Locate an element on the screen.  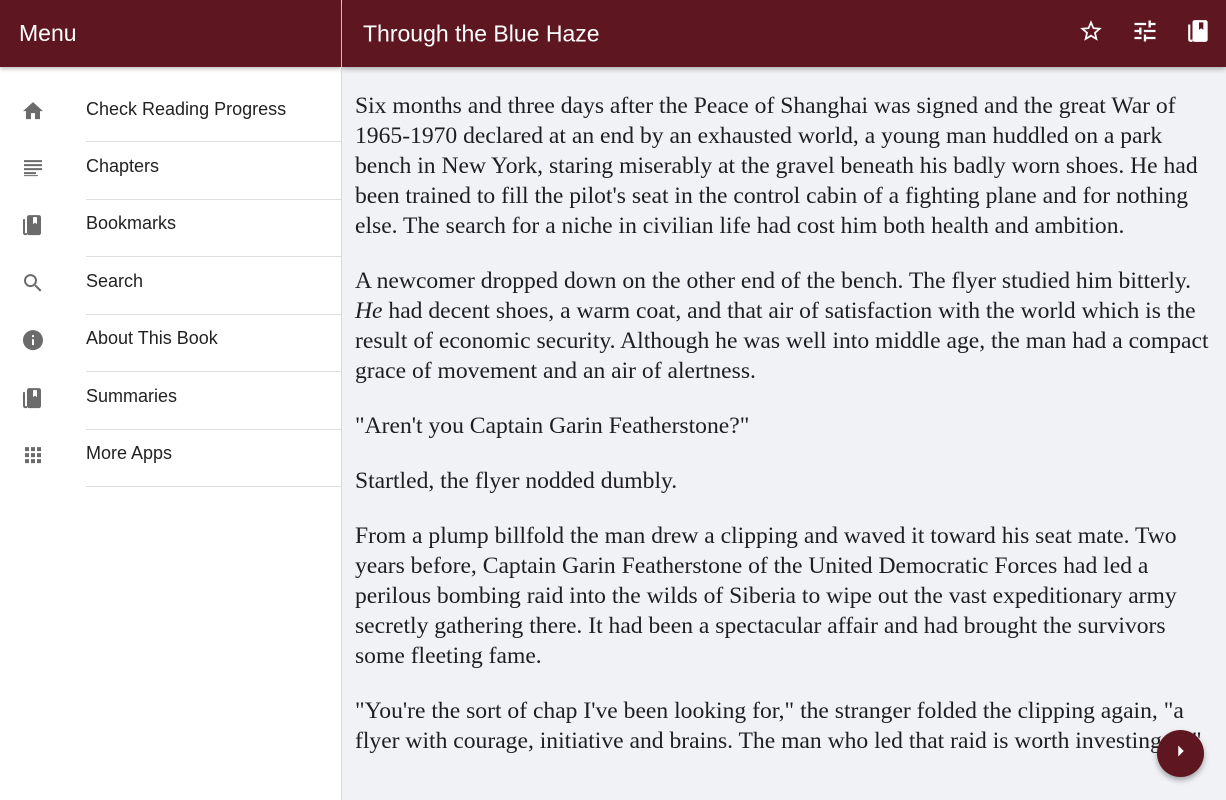
toolbar-actions is located at coordinates (1145, 33).